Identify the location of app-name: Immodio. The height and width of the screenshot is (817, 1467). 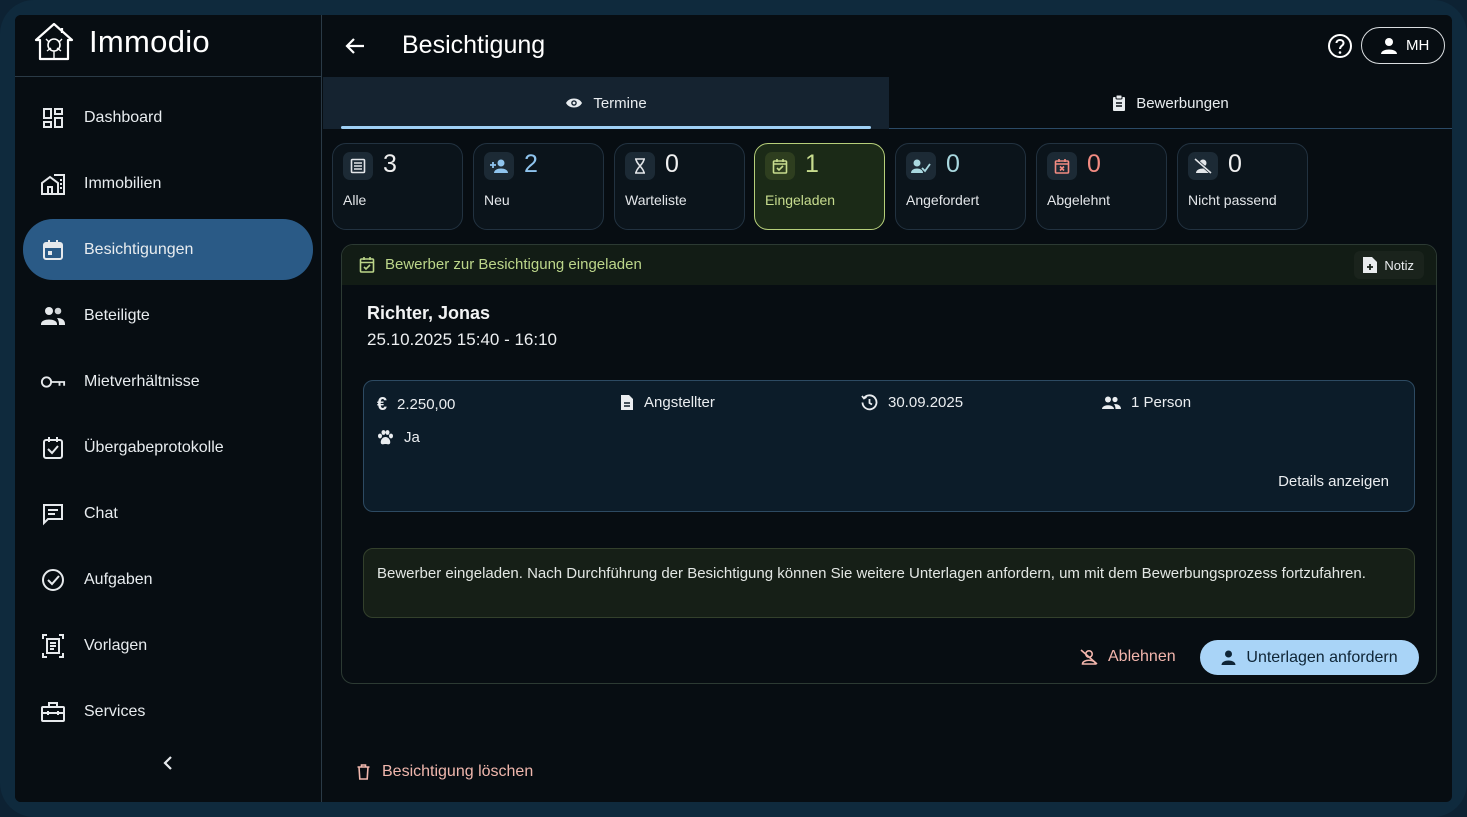
(149, 41).